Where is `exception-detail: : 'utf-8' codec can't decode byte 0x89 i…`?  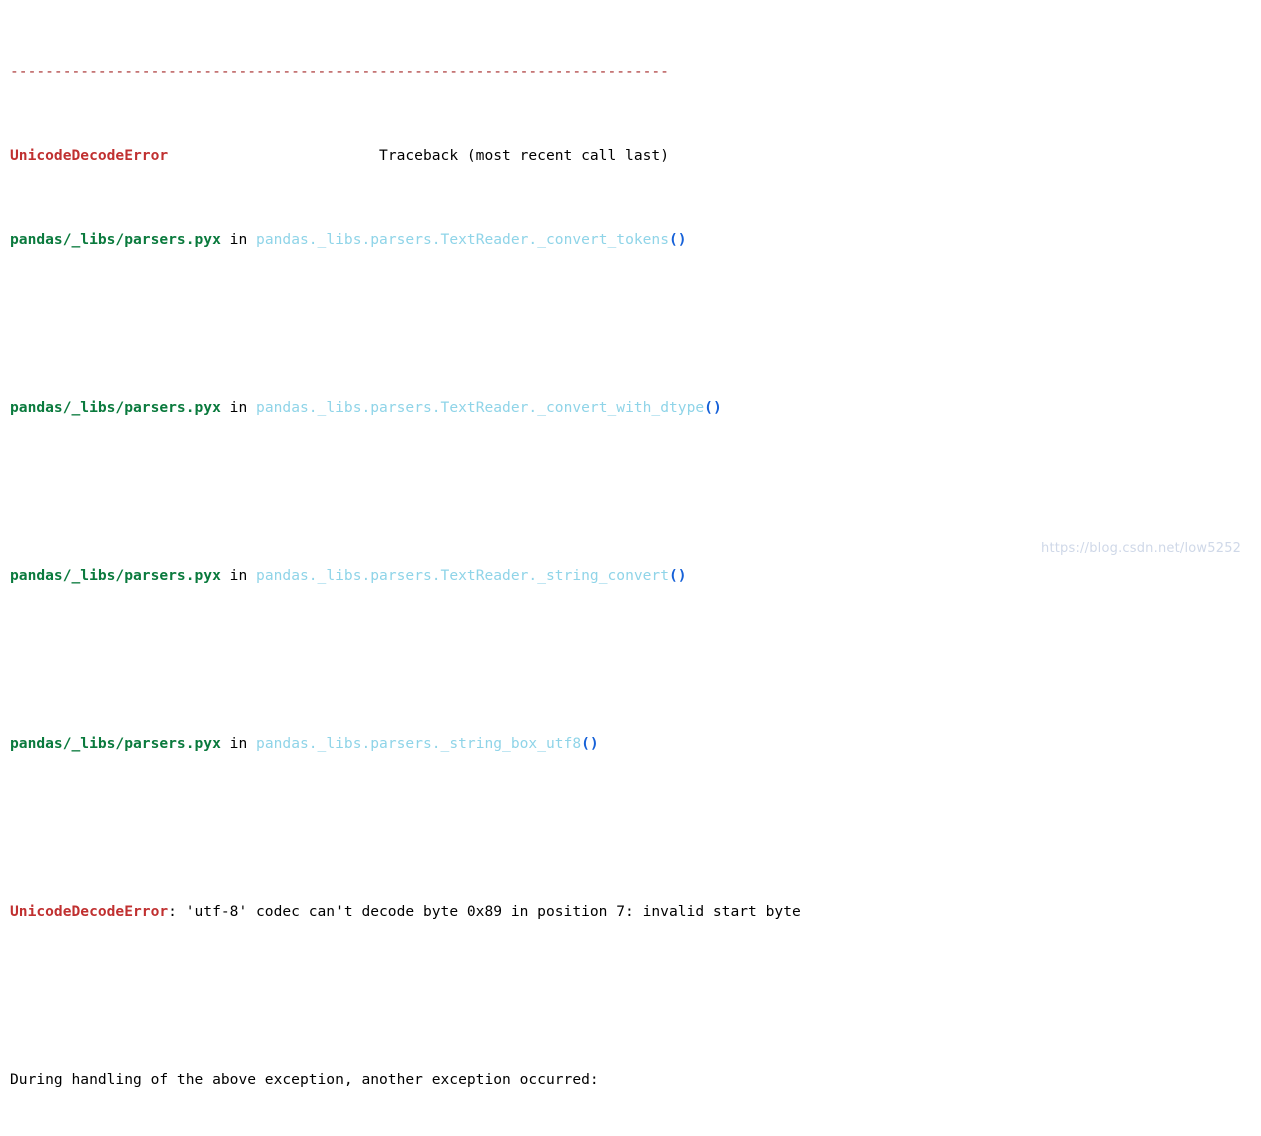
exception-detail: : 'utf-8' codec can't decode byte 0x89 i… is located at coordinates (484, 911).